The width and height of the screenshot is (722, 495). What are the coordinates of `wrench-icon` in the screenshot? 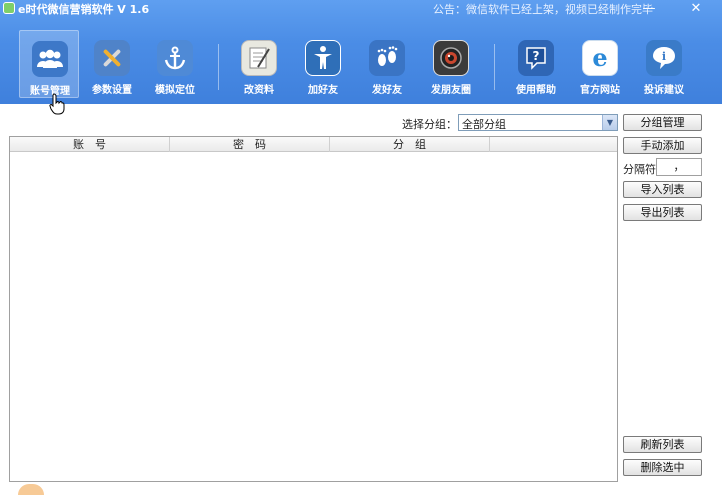 It's located at (112, 58).